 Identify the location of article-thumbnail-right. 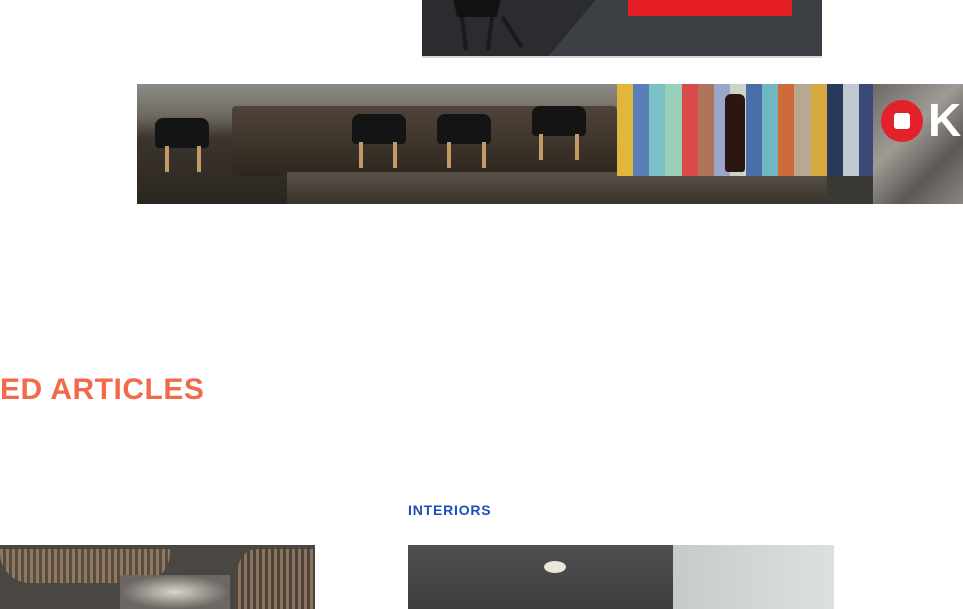
(621, 577).